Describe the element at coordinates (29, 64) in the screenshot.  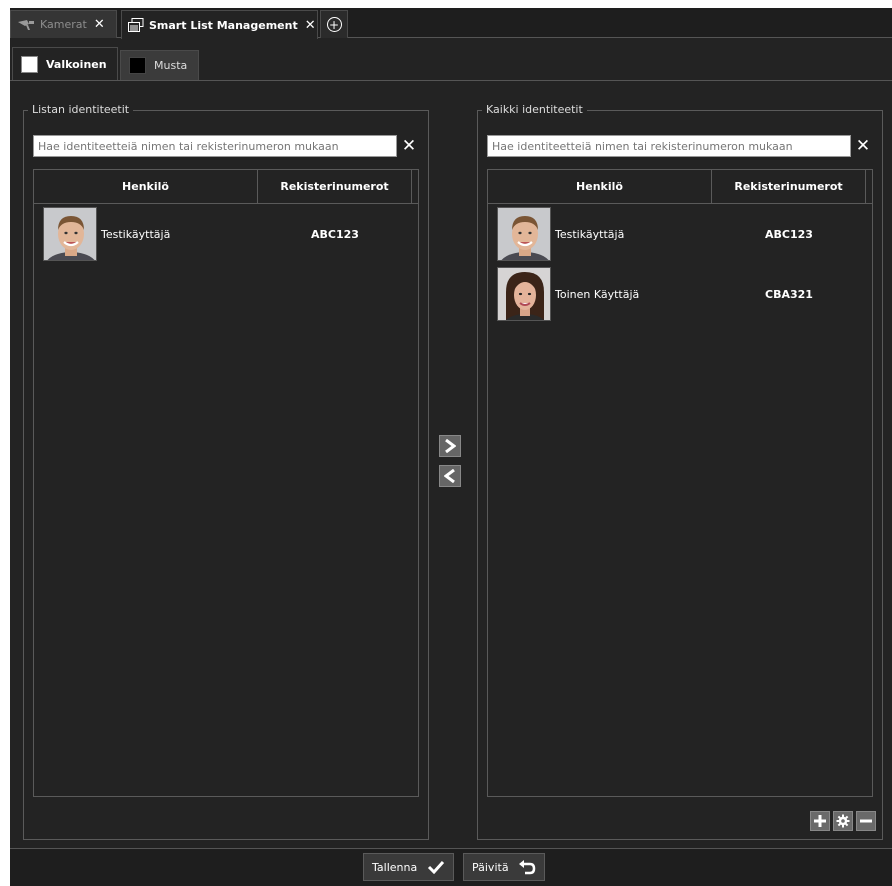
I see `white-swatch-icon` at that location.